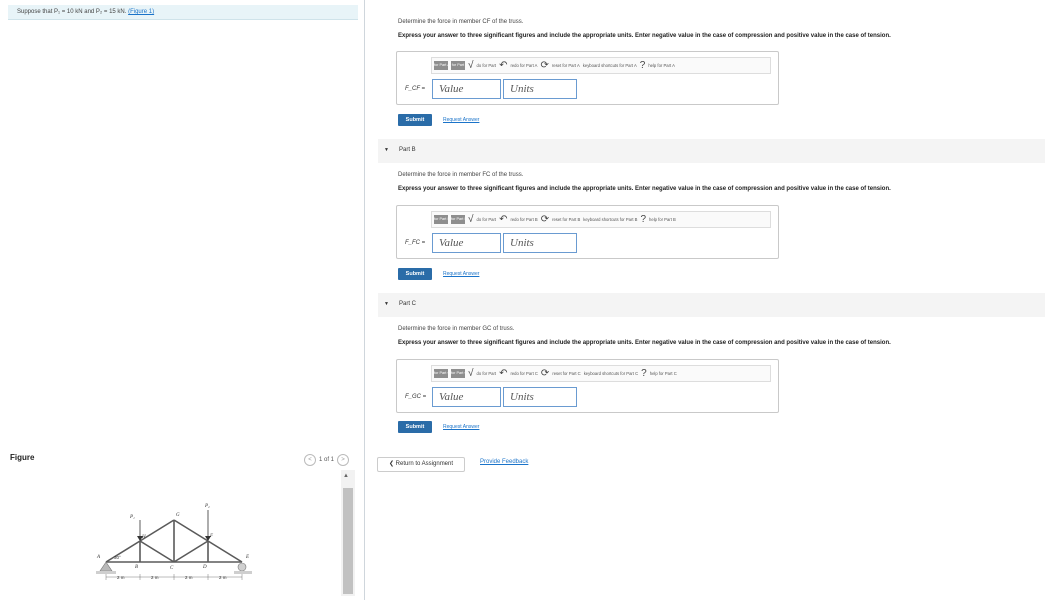 The height and width of the screenshot is (600, 1045). Describe the element at coordinates (415, 427) in the screenshot. I see `part-c-submit-button: Submit` at that location.